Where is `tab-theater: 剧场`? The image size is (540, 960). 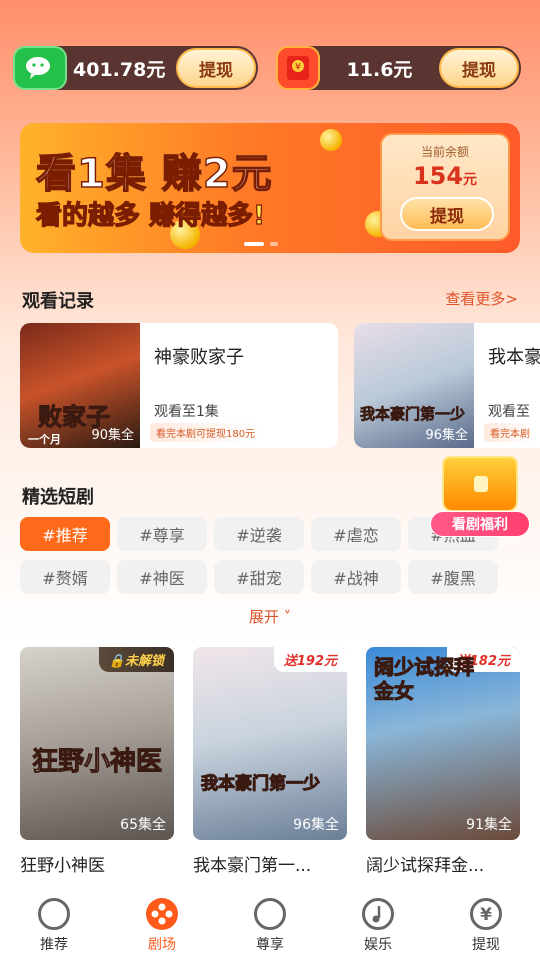 tab-theater: 剧场 is located at coordinates (162, 924).